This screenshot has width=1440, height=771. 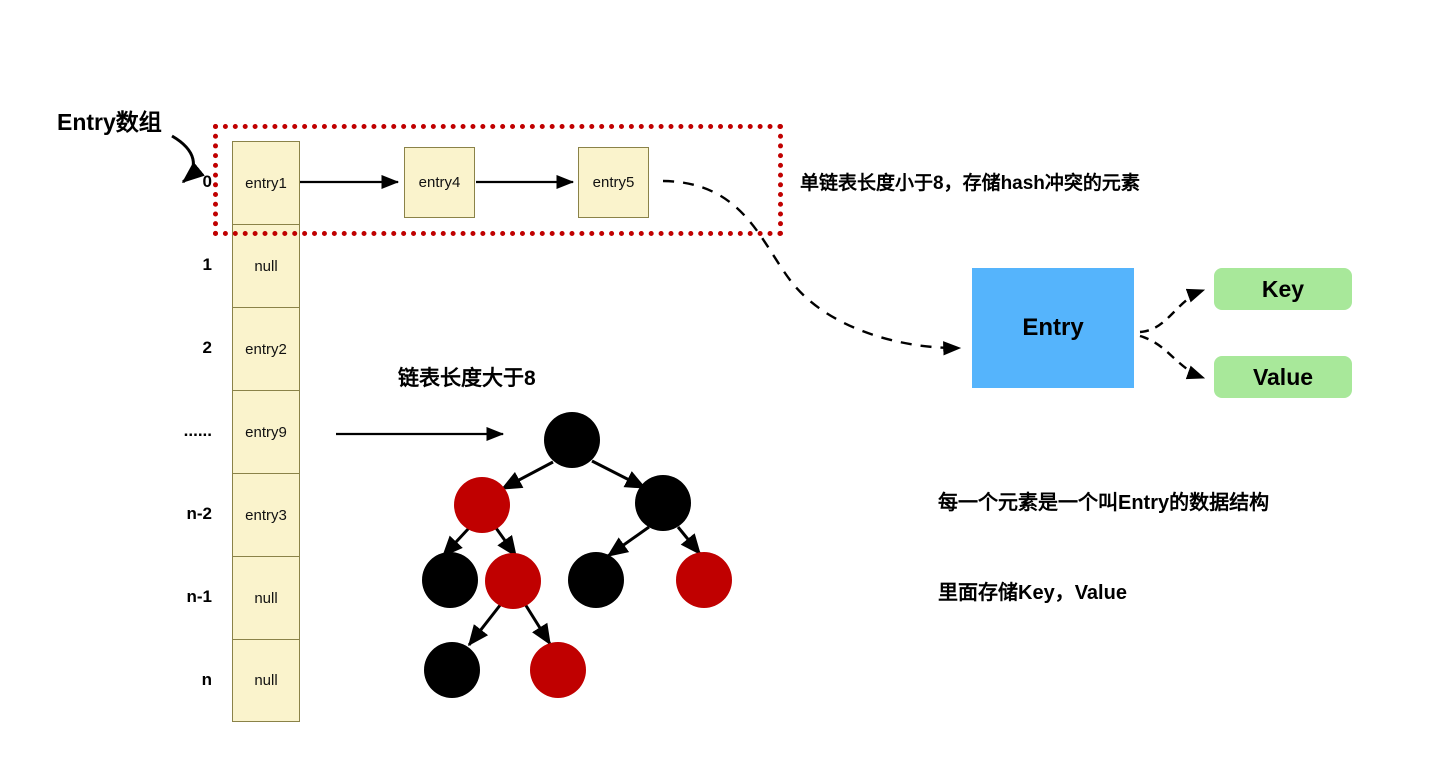 I want to click on array-cell-1: null, so click(x=266, y=265).